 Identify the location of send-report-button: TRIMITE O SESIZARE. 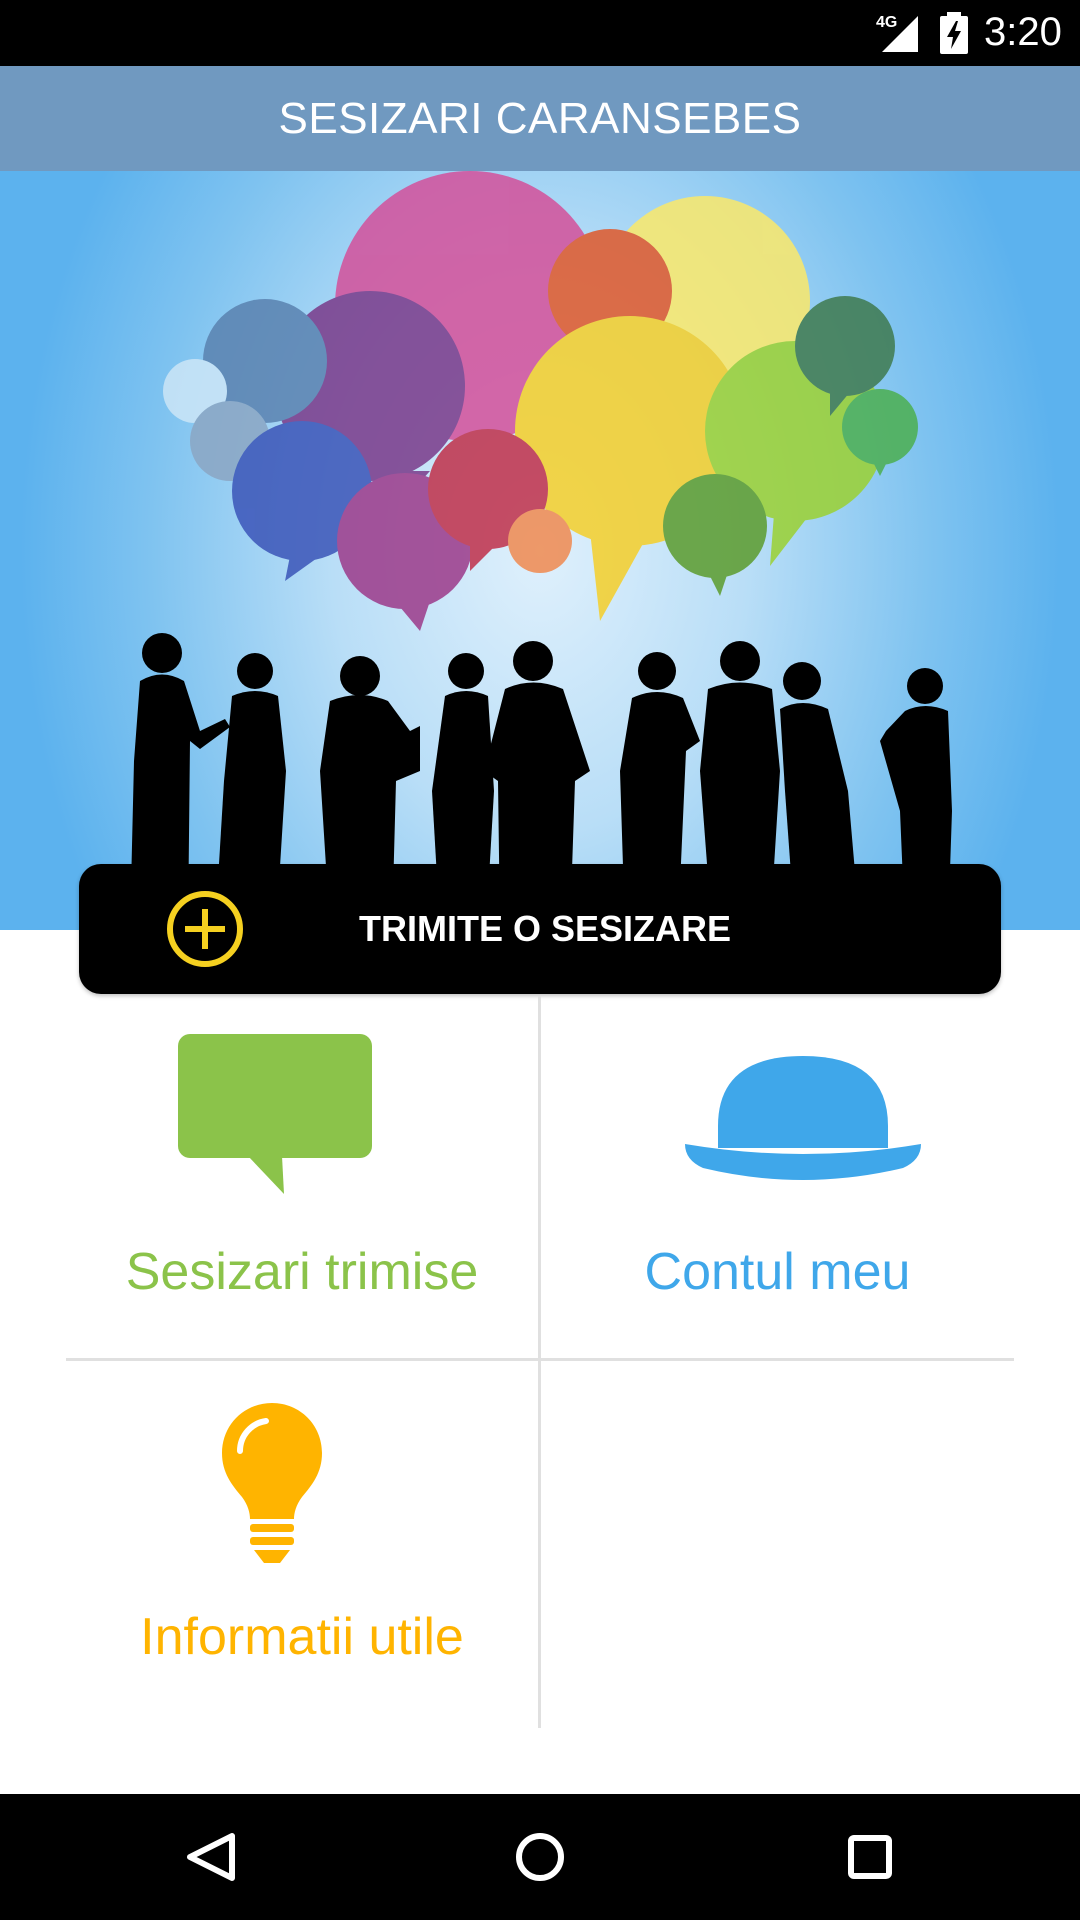
(540, 929).